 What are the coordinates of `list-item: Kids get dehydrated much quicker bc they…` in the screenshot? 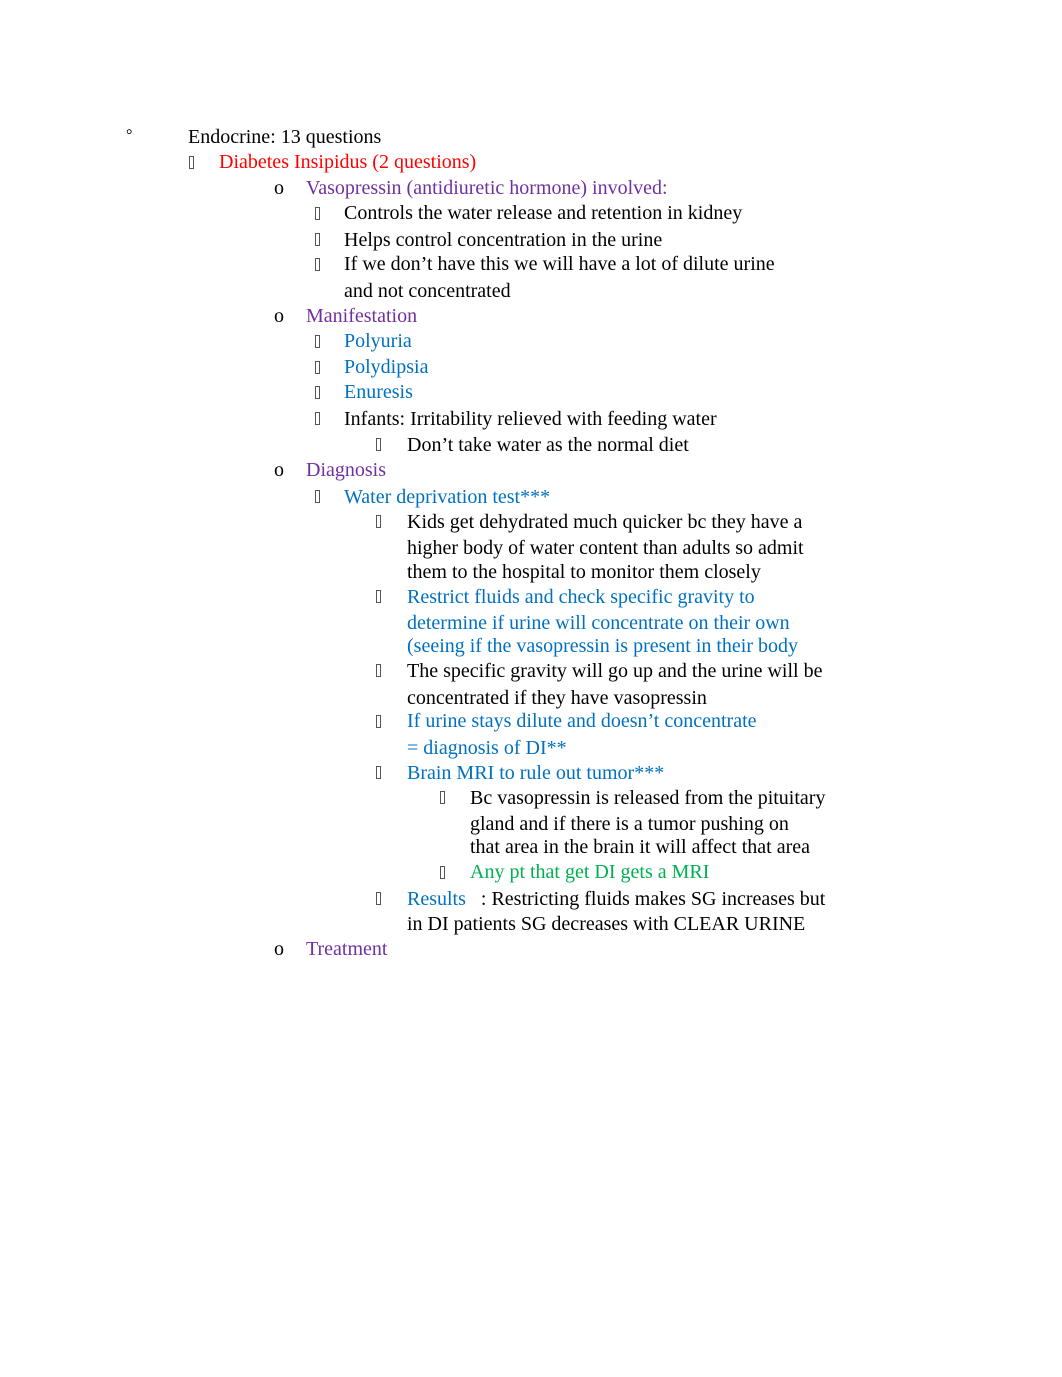 It's located at (605, 522).